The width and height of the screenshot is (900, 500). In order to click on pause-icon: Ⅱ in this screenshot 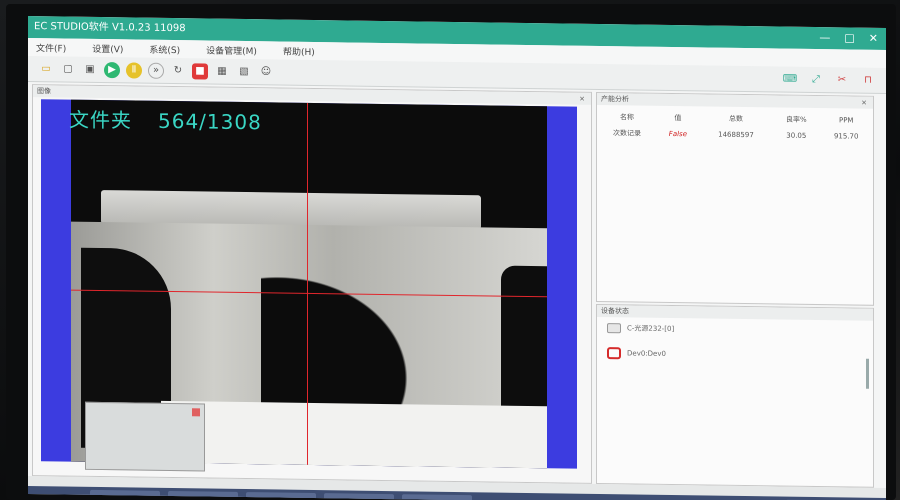, I will do `click(134, 70)`.